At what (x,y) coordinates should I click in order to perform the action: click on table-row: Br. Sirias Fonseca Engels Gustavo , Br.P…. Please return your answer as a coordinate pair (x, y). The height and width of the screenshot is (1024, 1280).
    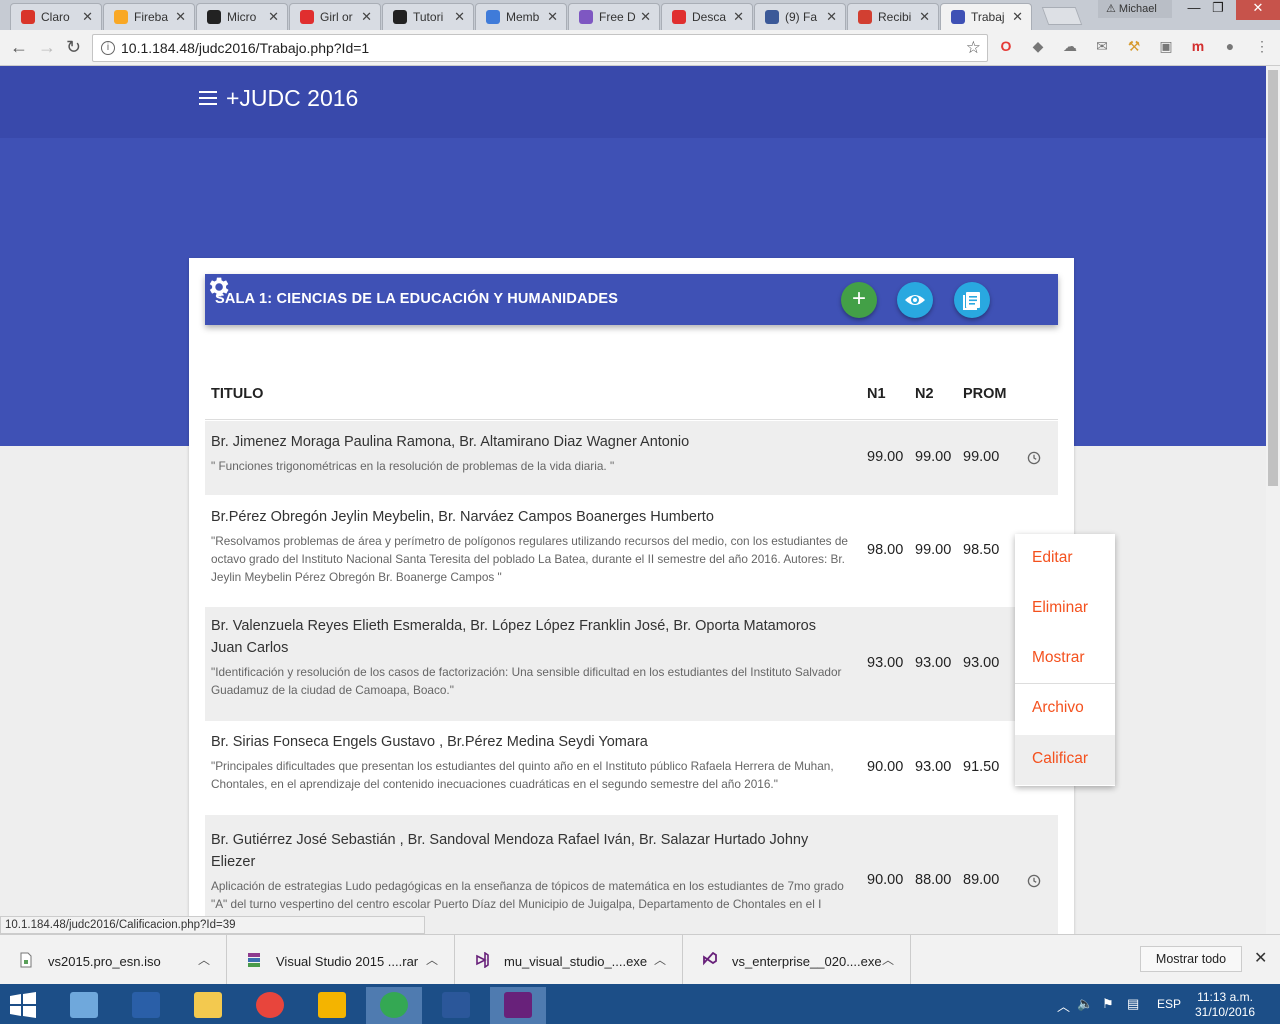
    Looking at the image, I should click on (631, 768).